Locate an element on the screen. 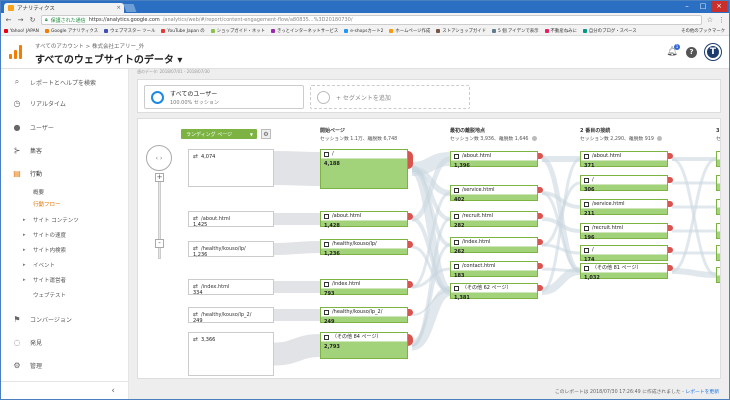 Image resolution: width=730 pixels, height=400 pixels. sidebar-item-realtime: ◷ リアルタイム is located at coordinates (65, 103).